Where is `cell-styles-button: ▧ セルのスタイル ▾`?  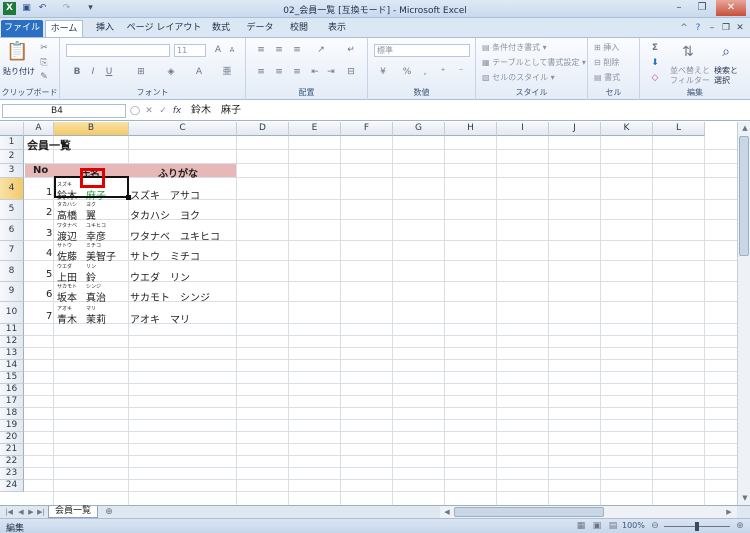
cell-styles-button: ▧ セルのスタイル ▾ is located at coordinates (518, 77).